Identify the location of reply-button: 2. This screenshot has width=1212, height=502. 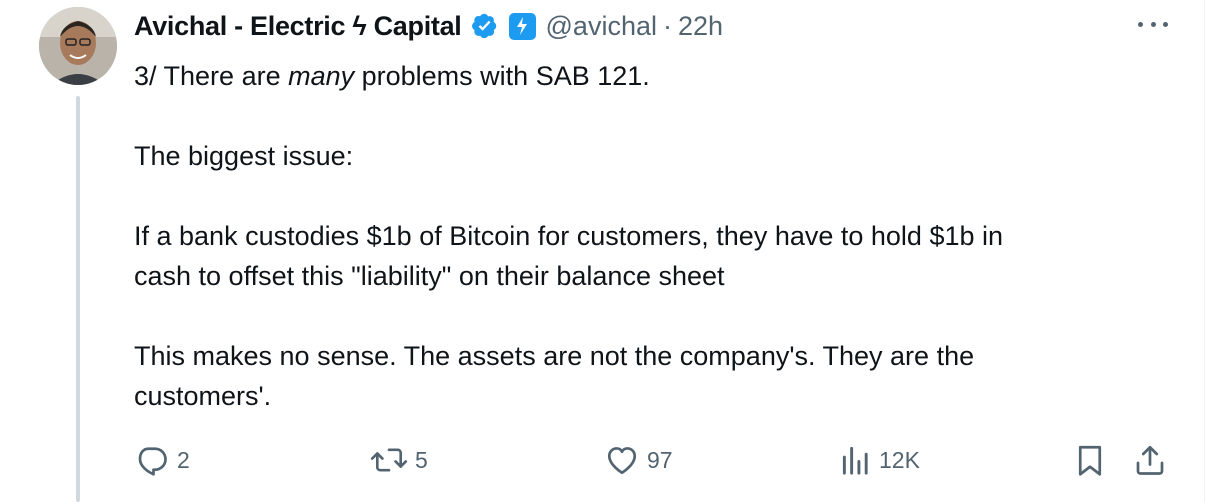
(162, 460).